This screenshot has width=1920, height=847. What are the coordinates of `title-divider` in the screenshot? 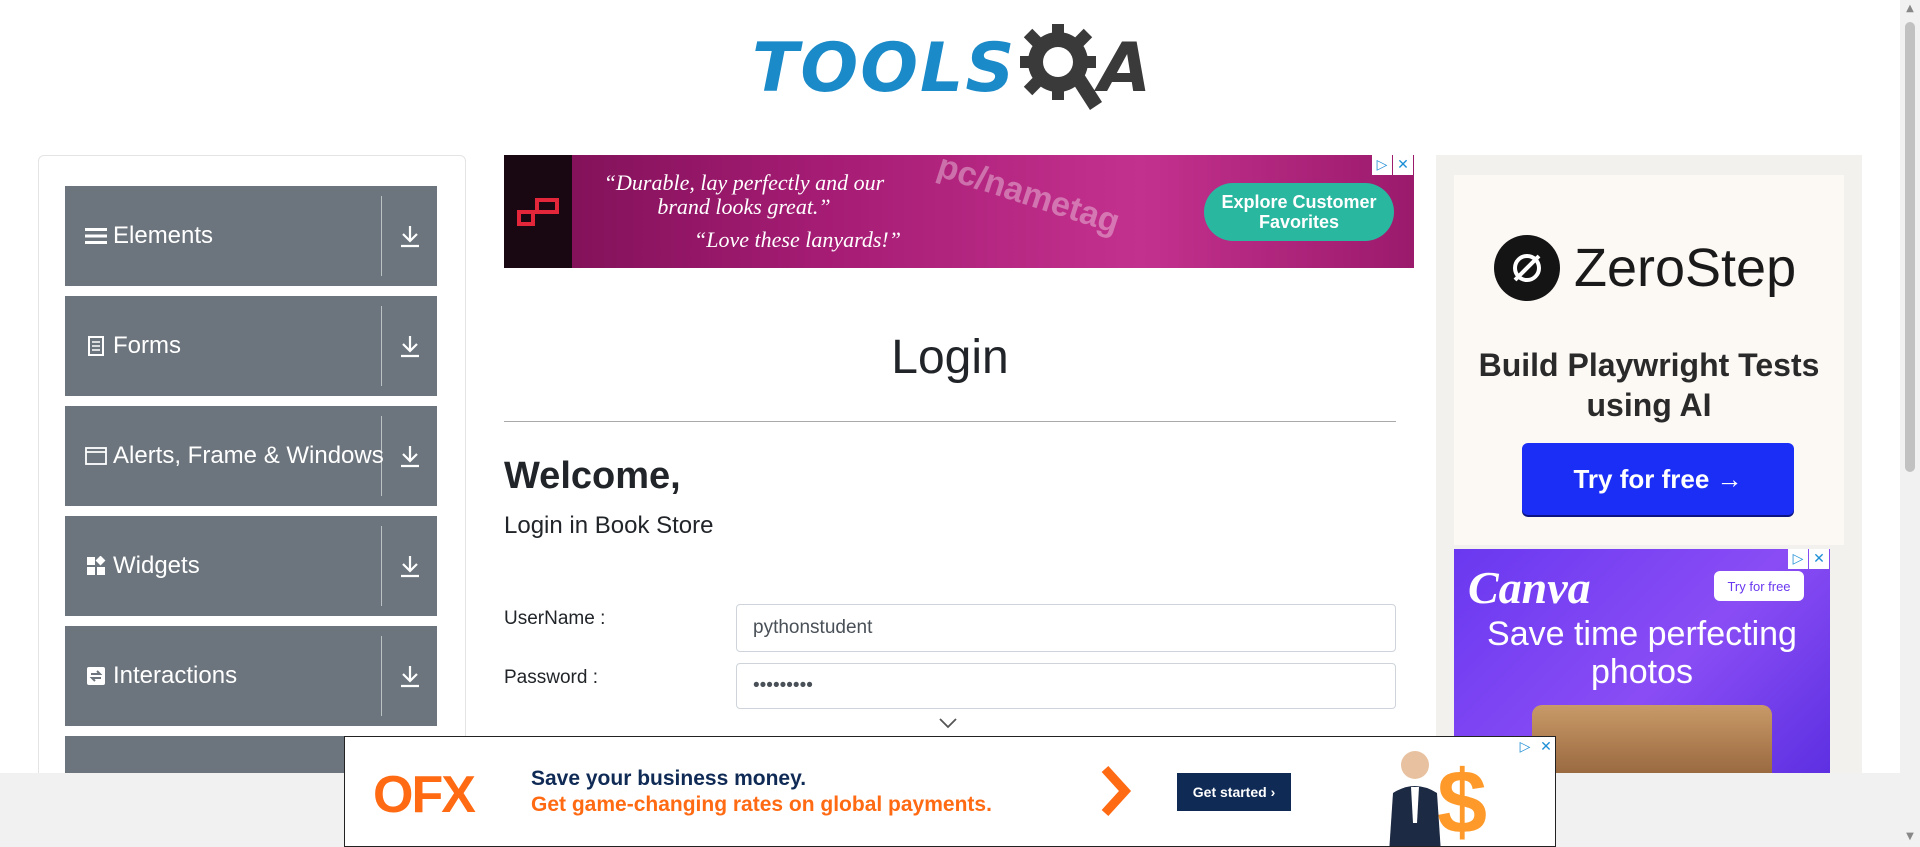 It's located at (950, 421).